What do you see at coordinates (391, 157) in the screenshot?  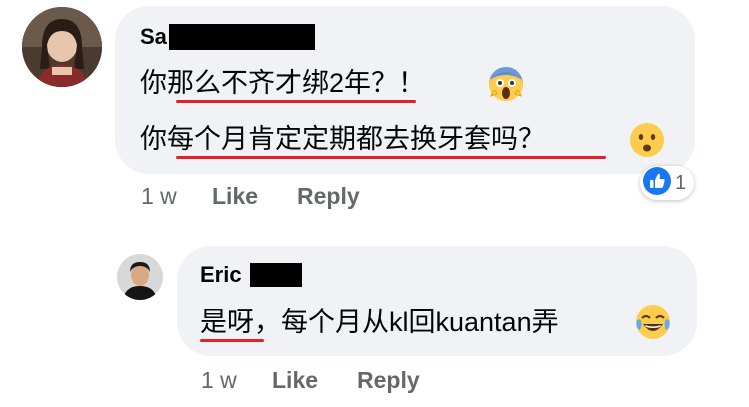 I see `comment-line-2-underline` at bounding box center [391, 157].